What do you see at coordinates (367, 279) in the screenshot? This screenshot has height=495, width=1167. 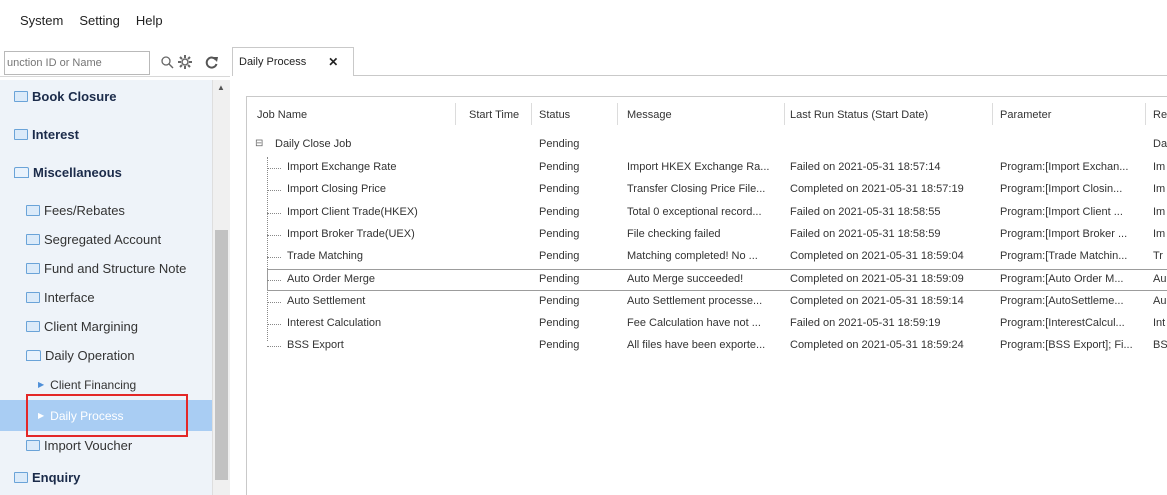 I see `job-name: Auto Order Merge` at bounding box center [367, 279].